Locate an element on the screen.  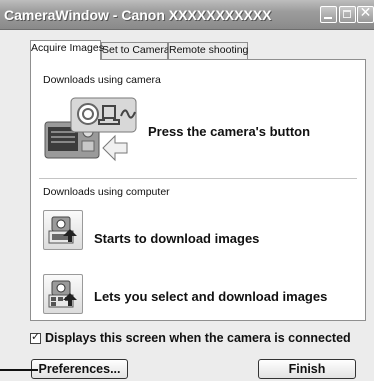
section-divider is located at coordinates (198, 178).